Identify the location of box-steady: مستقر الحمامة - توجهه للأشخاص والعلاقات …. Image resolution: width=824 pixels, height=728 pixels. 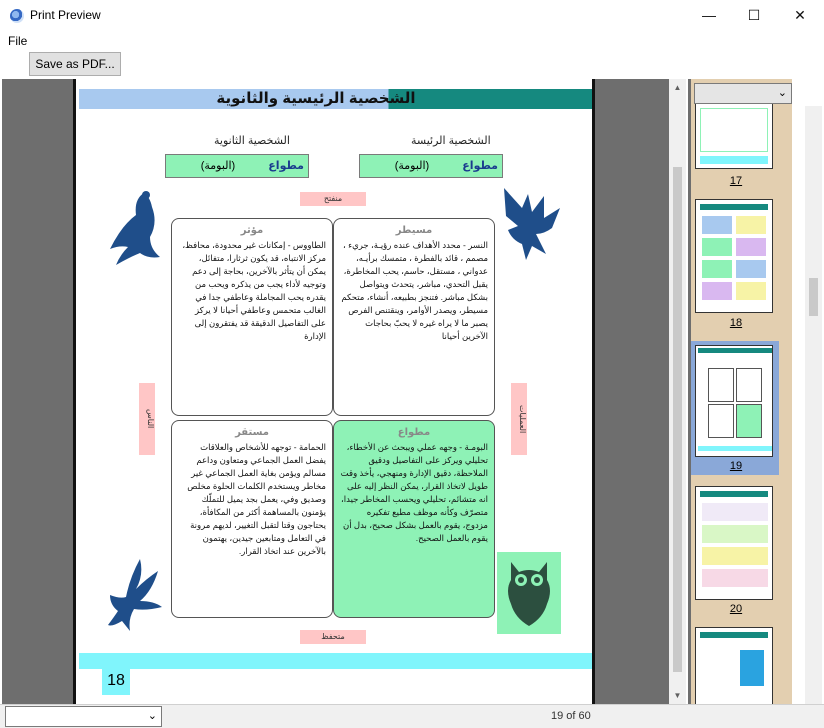
(252, 519).